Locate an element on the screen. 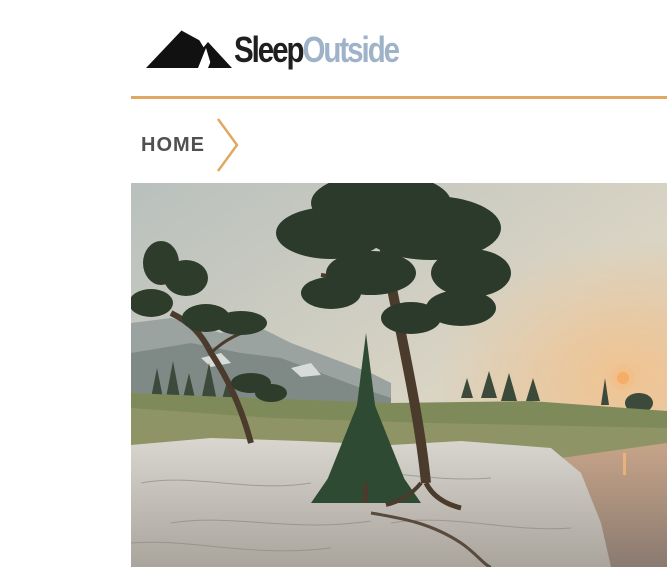 Image resolution: width=667 pixels, height=567 pixels. breadcrumb: HOME is located at coordinates (191, 145).